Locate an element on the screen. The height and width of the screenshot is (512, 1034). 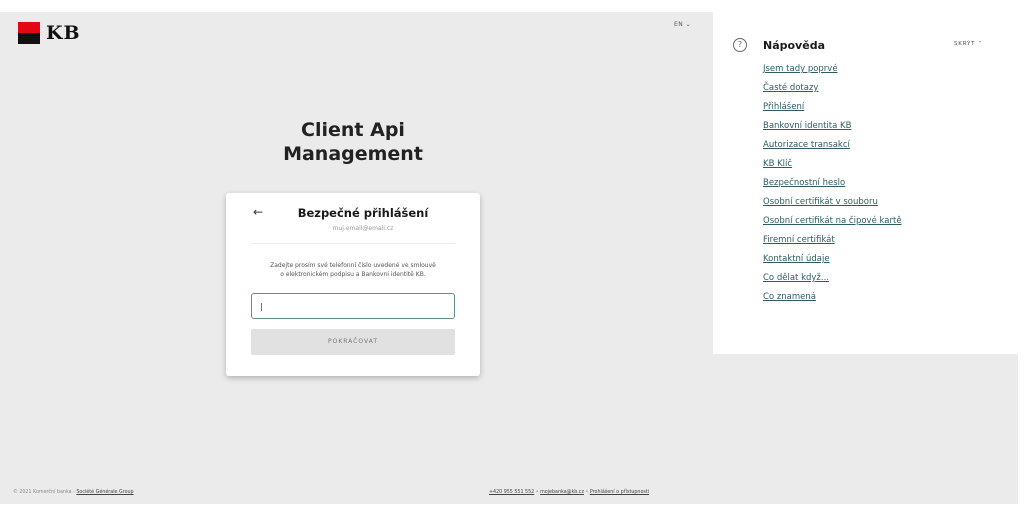
app-title: Client Api Management is located at coordinates (353, 142).